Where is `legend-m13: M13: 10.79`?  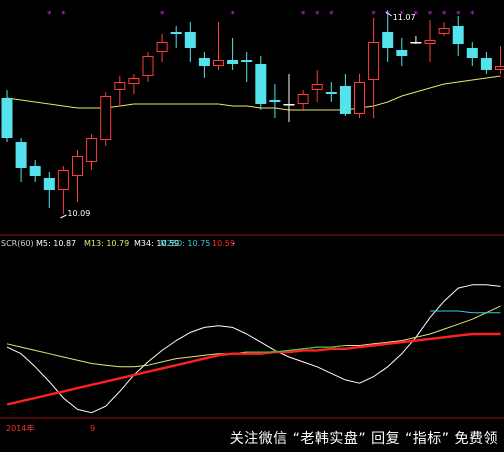 legend-m13: M13: 10.79 is located at coordinates (106, 243).